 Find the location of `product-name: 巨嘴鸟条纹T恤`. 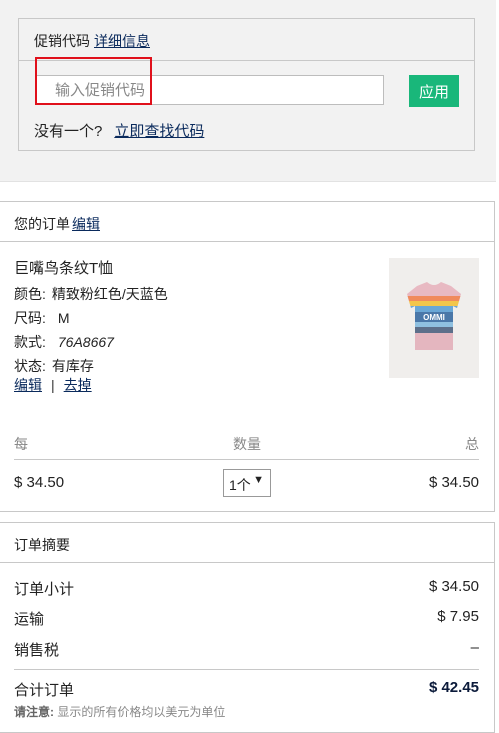

product-name: 巨嘴鸟条纹T恤 is located at coordinates (64, 268).